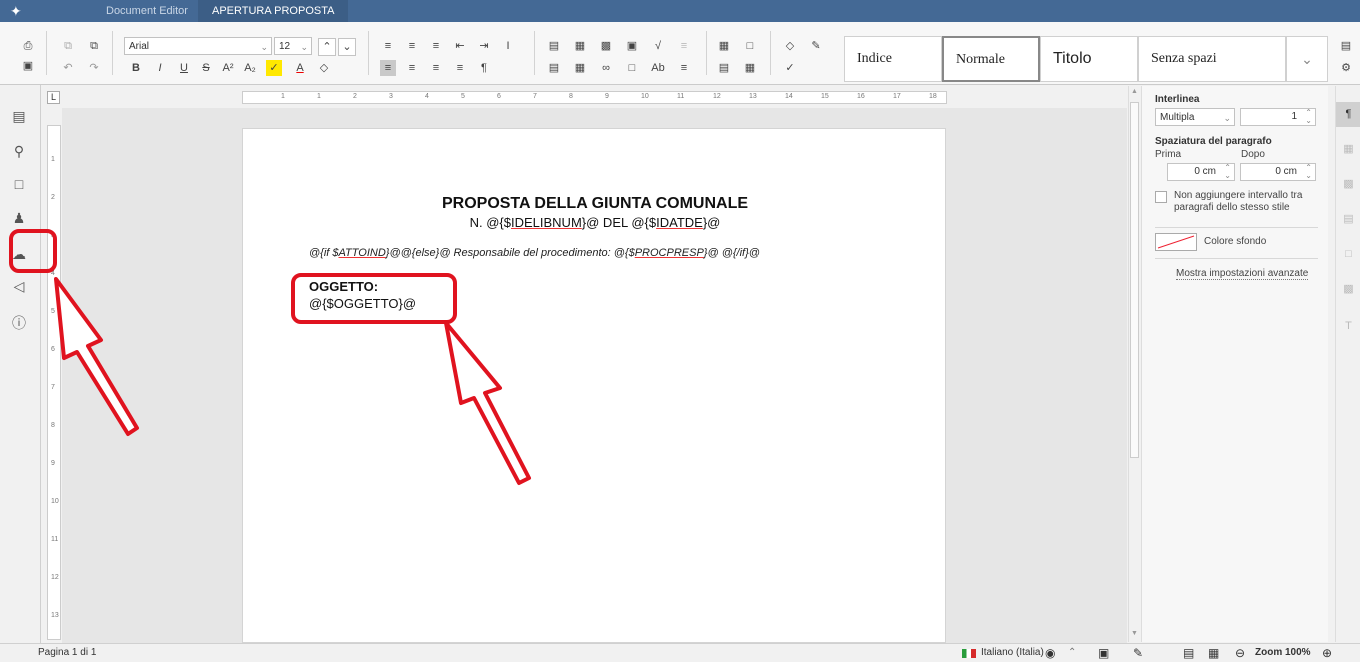 This screenshot has width=1360, height=662. What do you see at coordinates (487, 403) in the screenshot?
I see `annotation-arrow-right` at bounding box center [487, 403].